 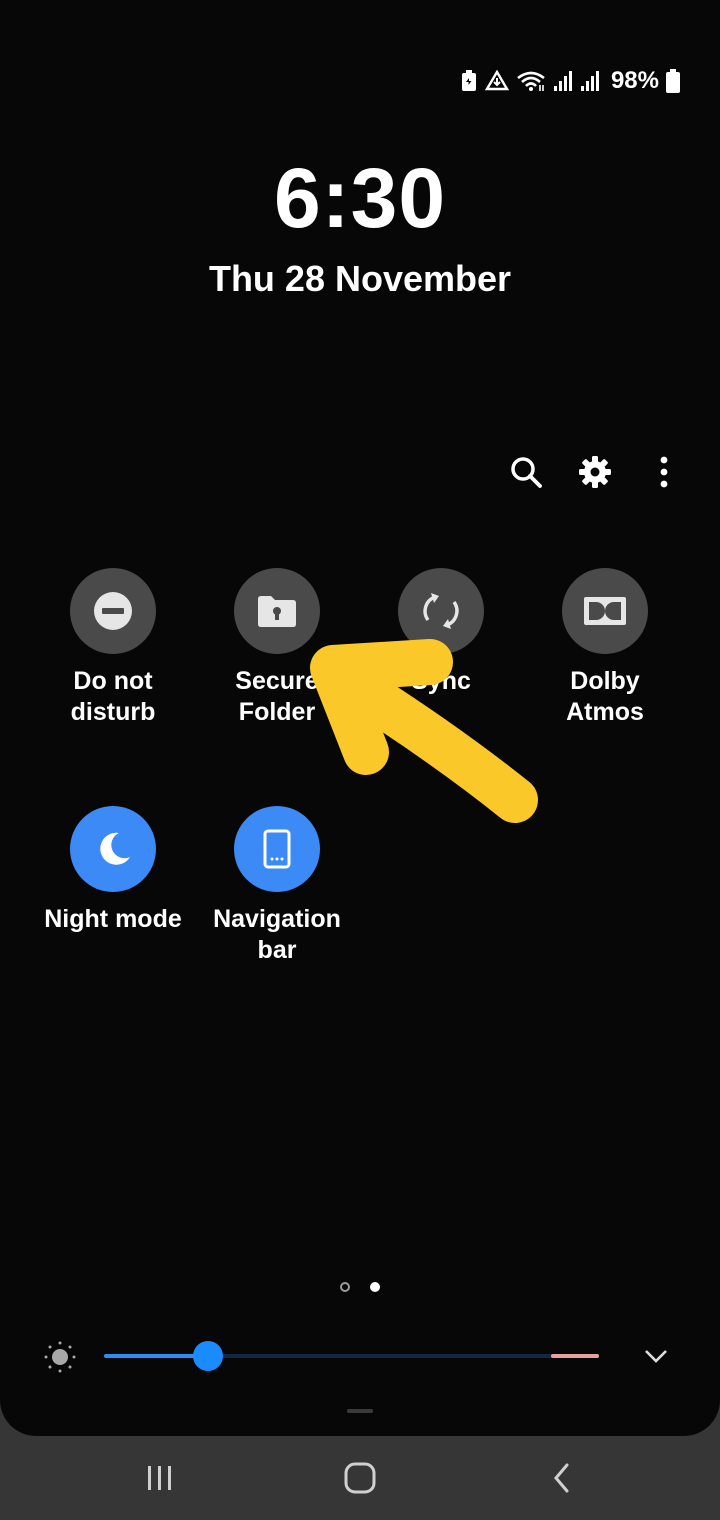 I want to click on search-icon, so click(x=526, y=472).